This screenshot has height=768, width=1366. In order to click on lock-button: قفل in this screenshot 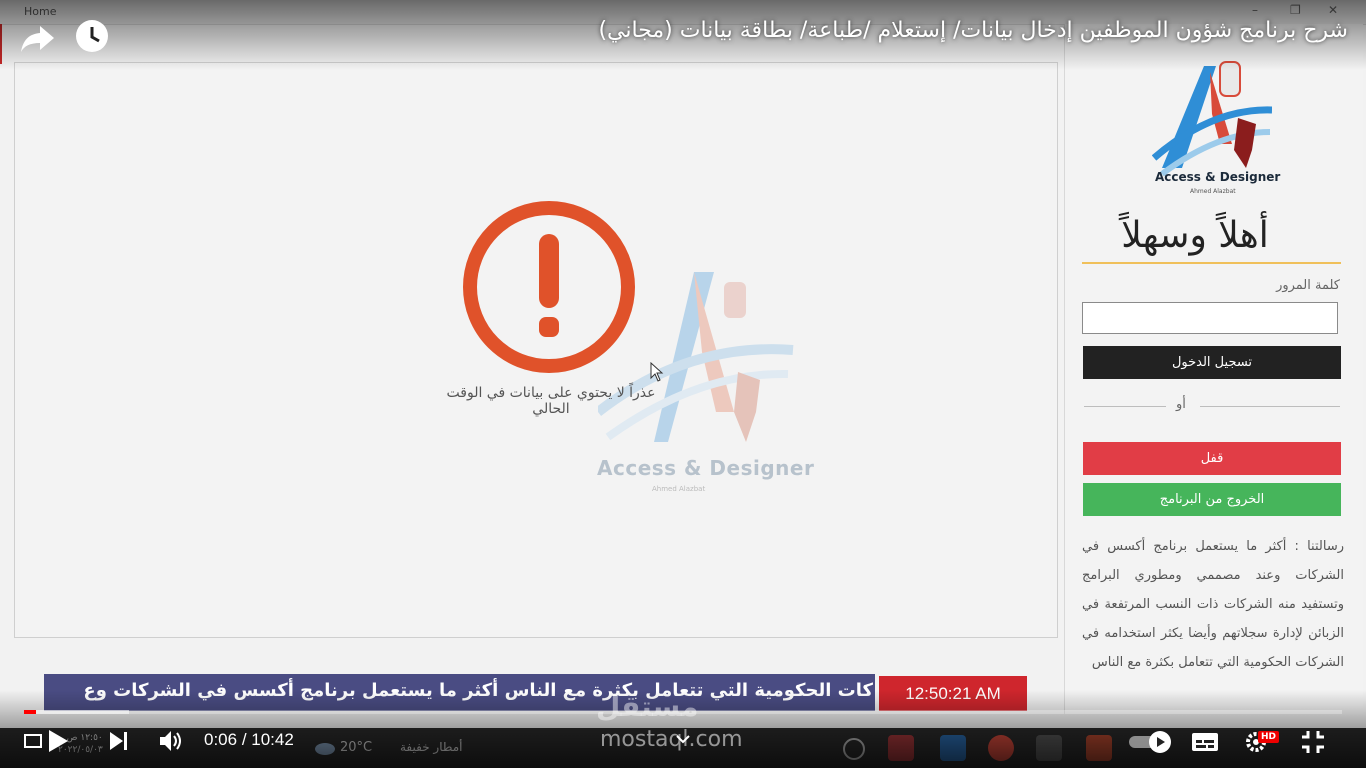, I will do `click(1212, 458)`.